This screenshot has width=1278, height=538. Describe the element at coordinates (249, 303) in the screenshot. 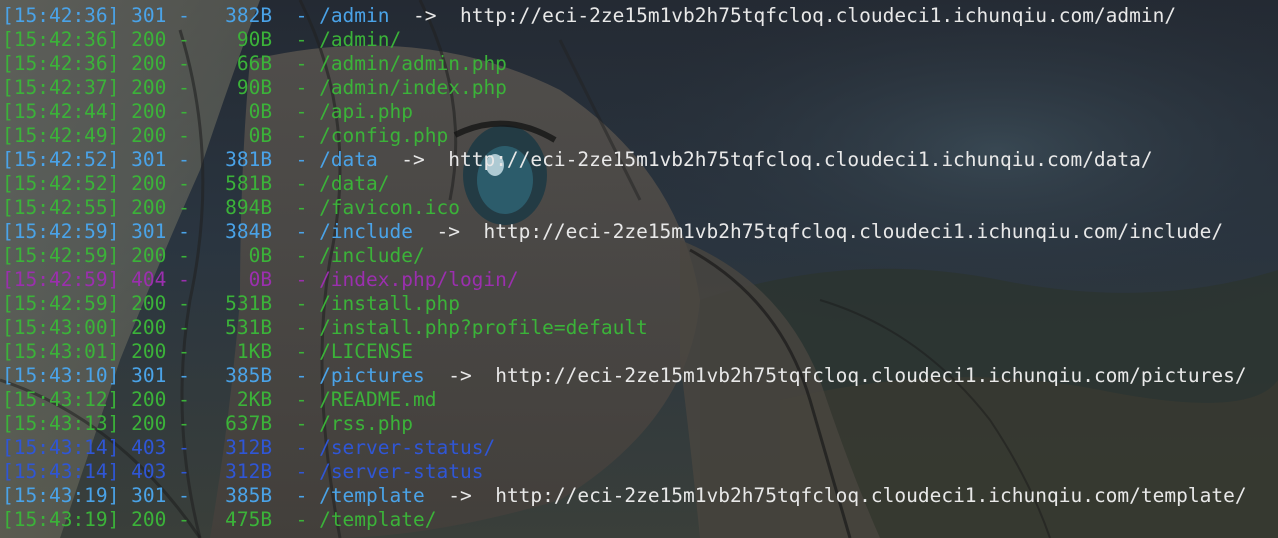

I see `response-size: 531B` at that location.